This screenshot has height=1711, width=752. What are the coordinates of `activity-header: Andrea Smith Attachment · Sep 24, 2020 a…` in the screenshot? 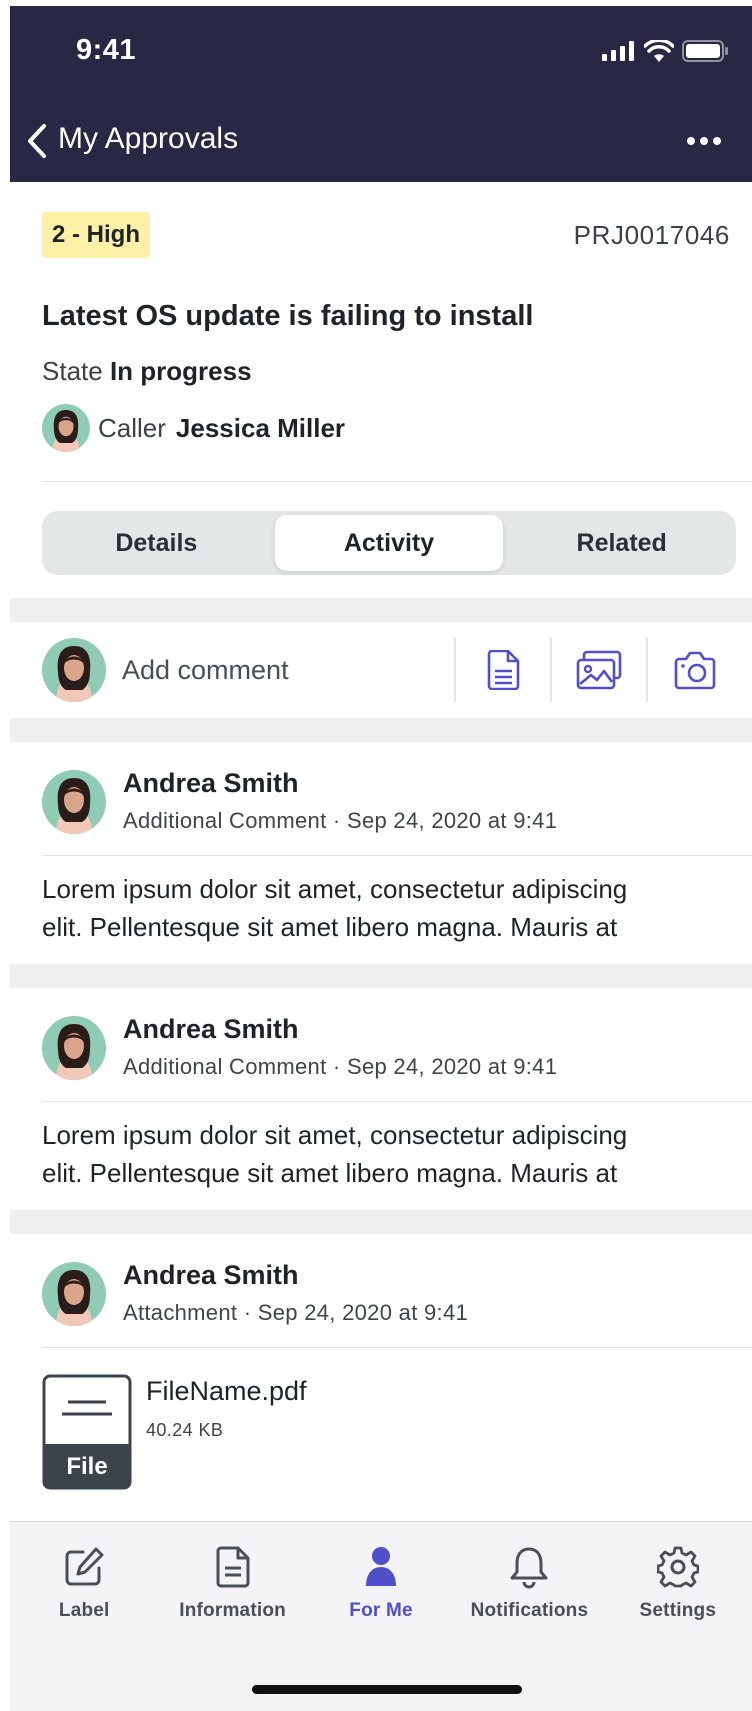 It's located at (381, 1291).